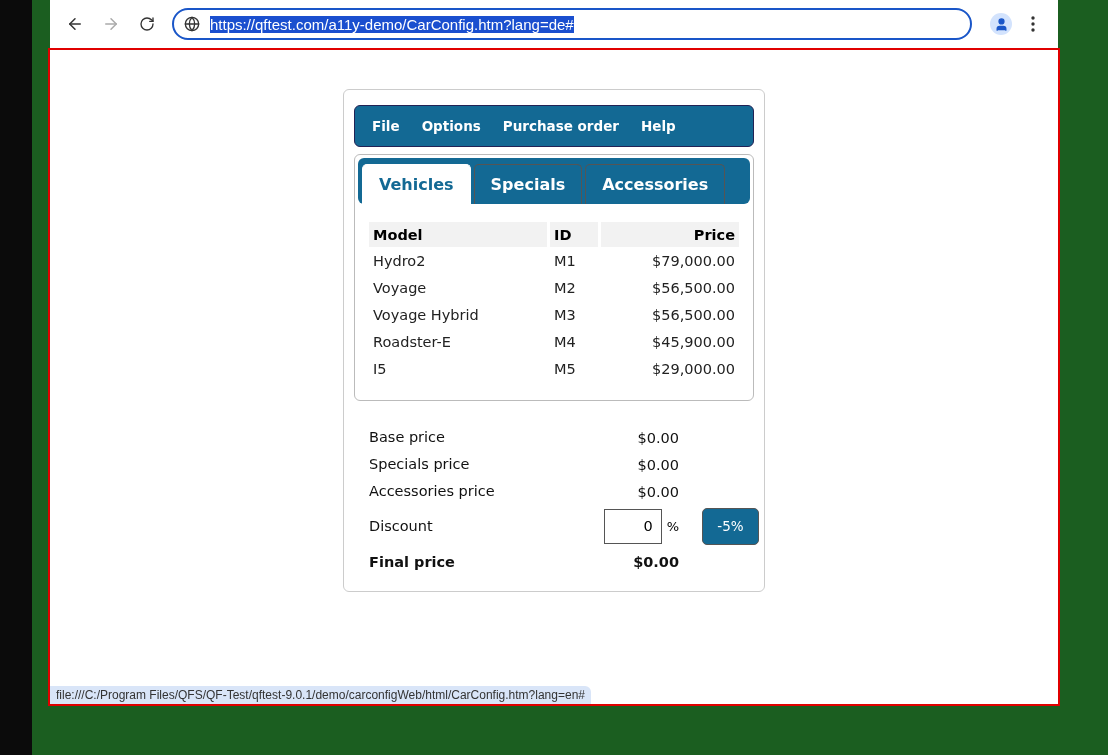 This screenshot has height=755, width=1108. What do you see at coordinates (420, 464) in the screenshot?
I see `price-label: Specials price` at bounding box center [420, 464].